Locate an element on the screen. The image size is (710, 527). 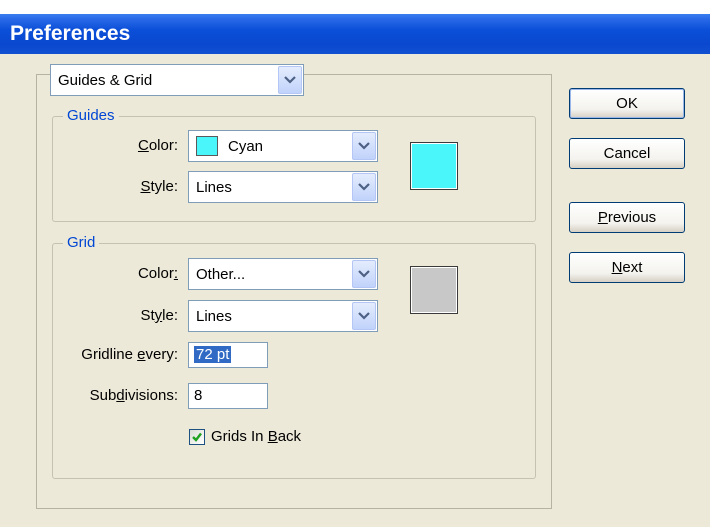
ok-button: OK is located at coordinates (627, 103).